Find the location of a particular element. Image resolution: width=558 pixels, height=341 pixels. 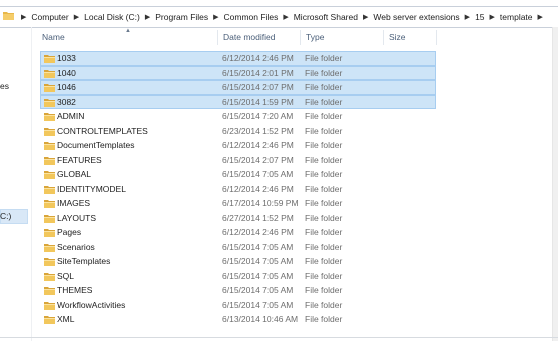

file-name: SQL is located at coordinates (66, 275).